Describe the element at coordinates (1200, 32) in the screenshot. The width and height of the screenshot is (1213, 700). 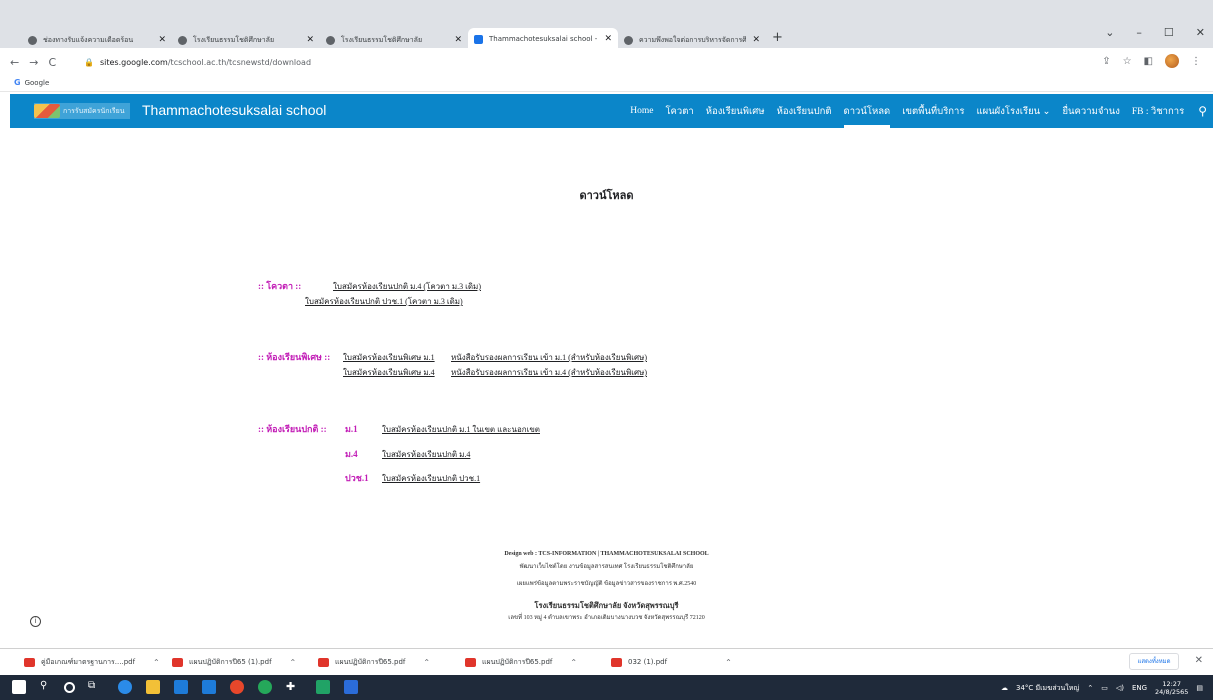
I see `close-window-button: ✕` at that location.